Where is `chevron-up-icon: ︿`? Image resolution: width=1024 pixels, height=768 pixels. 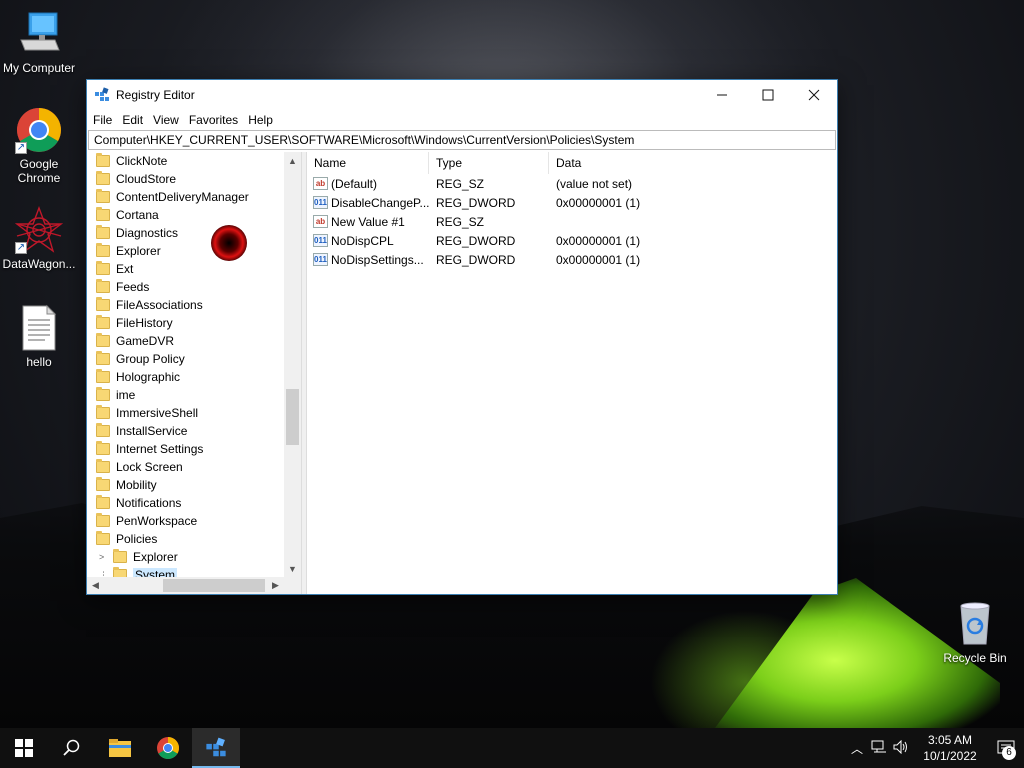 chevron-up-icon: ︿ is located at coordinates (857, 748).